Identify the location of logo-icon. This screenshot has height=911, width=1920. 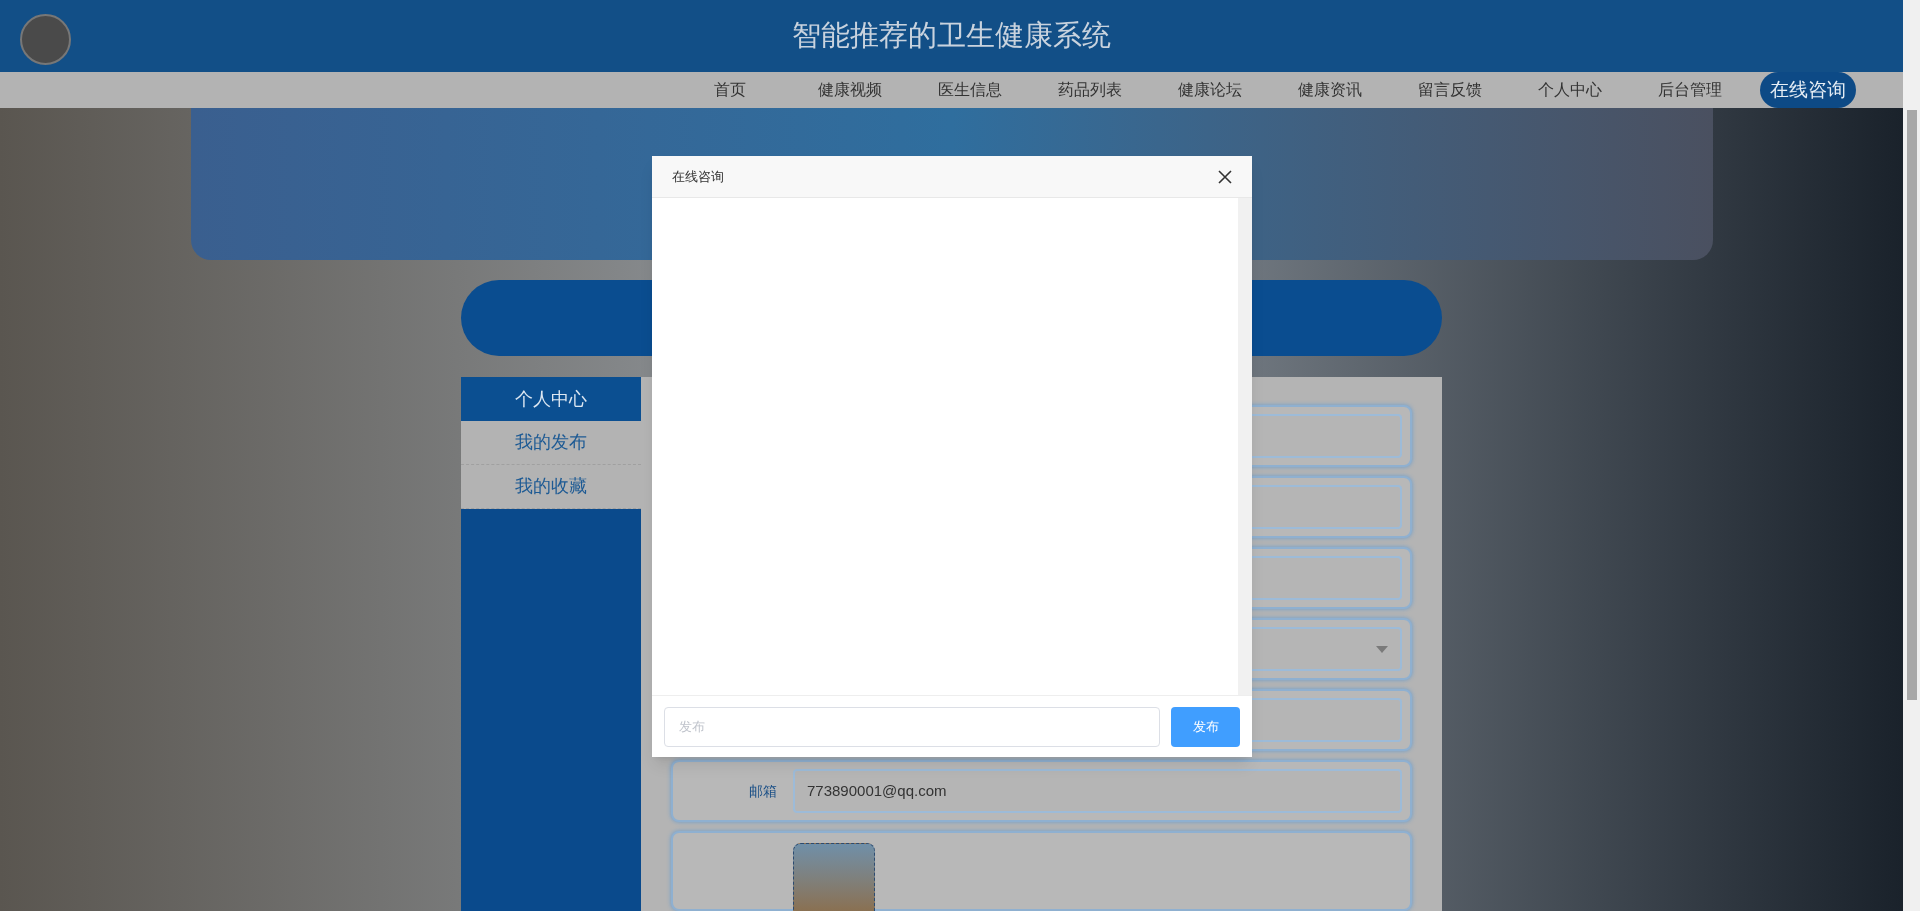
(45, 39).